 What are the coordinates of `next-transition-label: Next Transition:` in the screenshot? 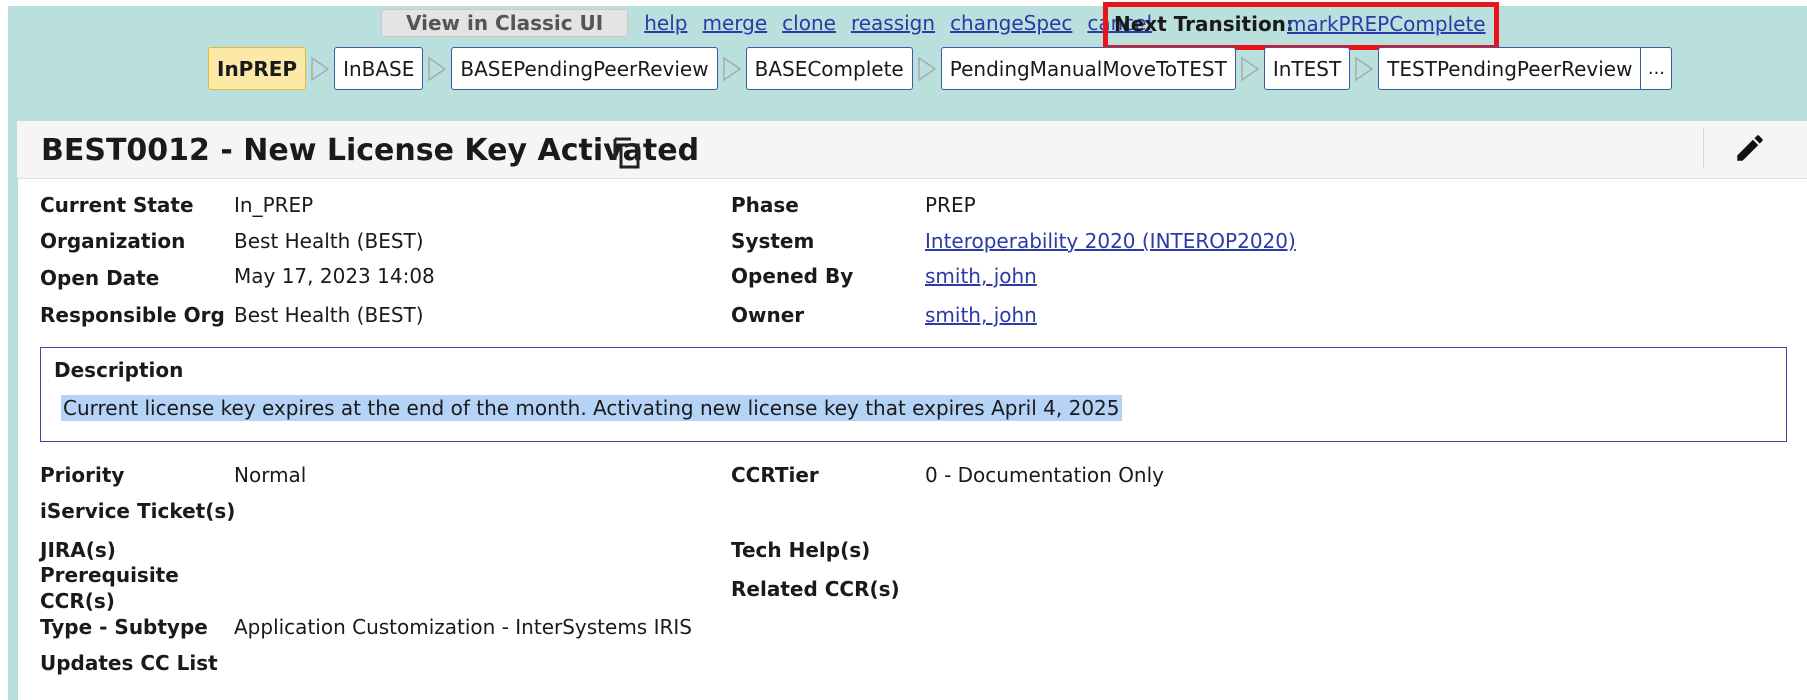 It's located at (1204, 24).